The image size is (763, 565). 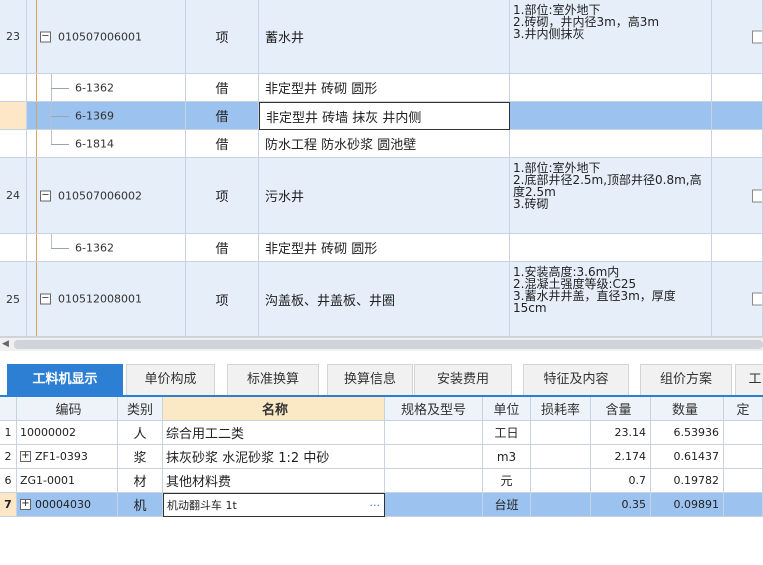 I want to click on row-index: 25, so click(x=13, y=299).